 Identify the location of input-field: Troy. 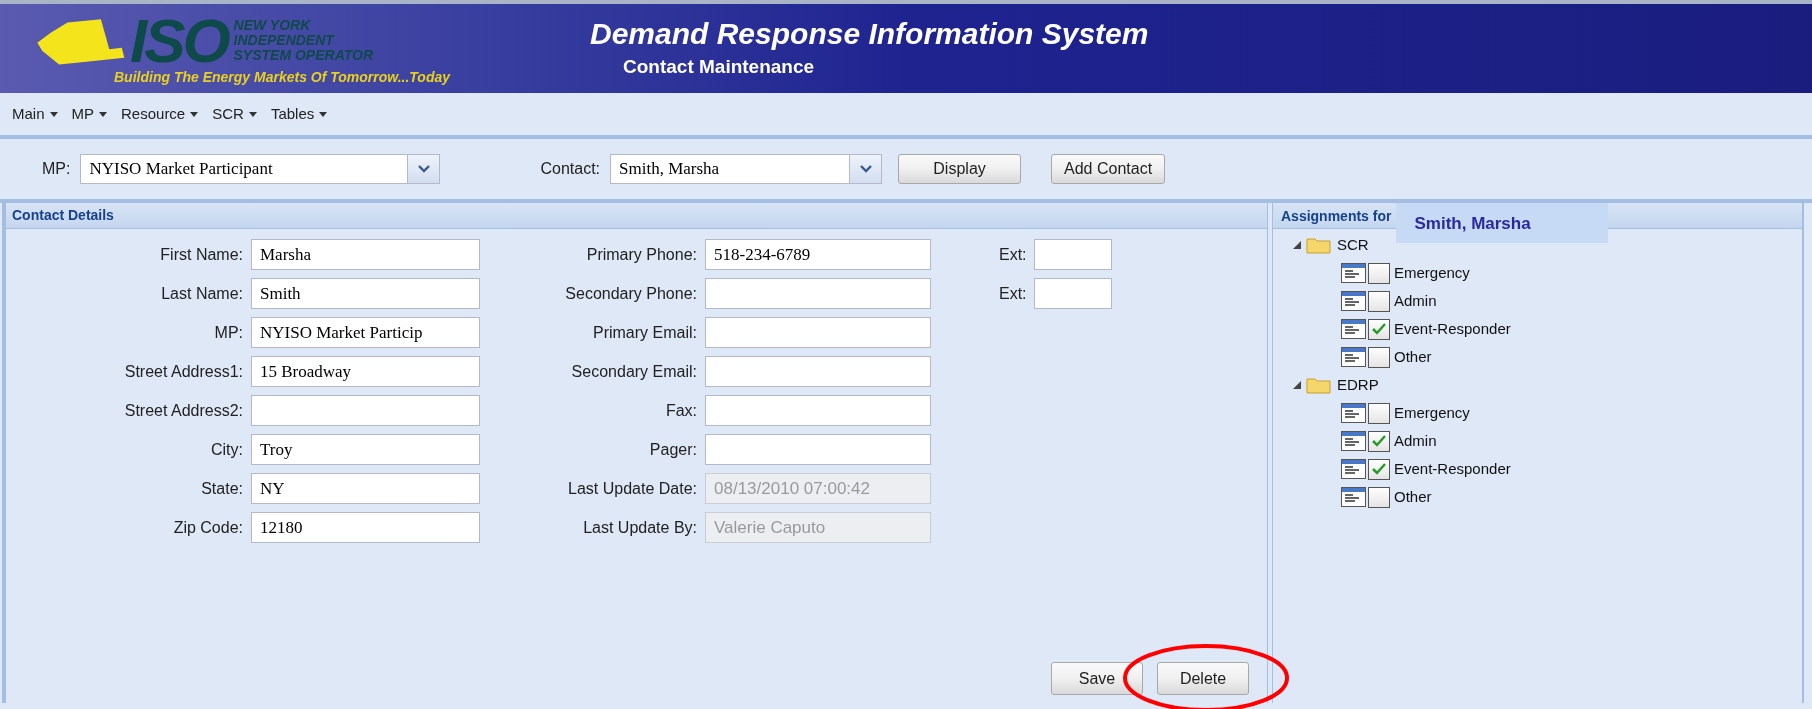
(365, 449).